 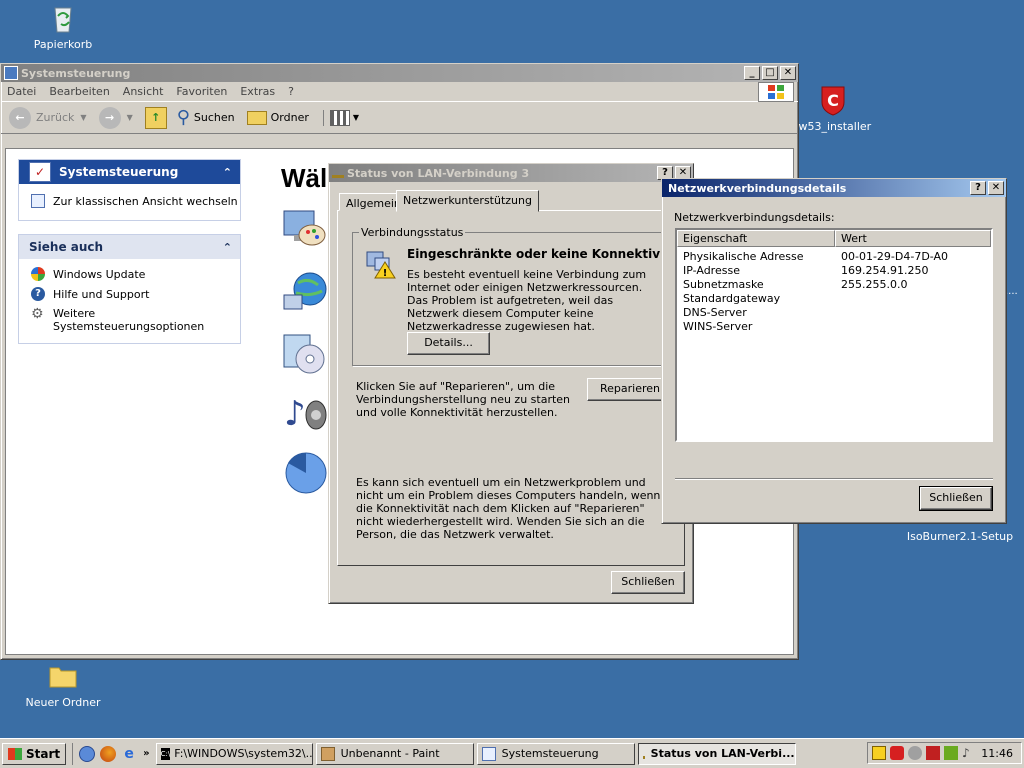 What do you see at coordinates (165, 753) in the screenshot?
I see `console-icon: C:\` at bounding box center [165, 753].